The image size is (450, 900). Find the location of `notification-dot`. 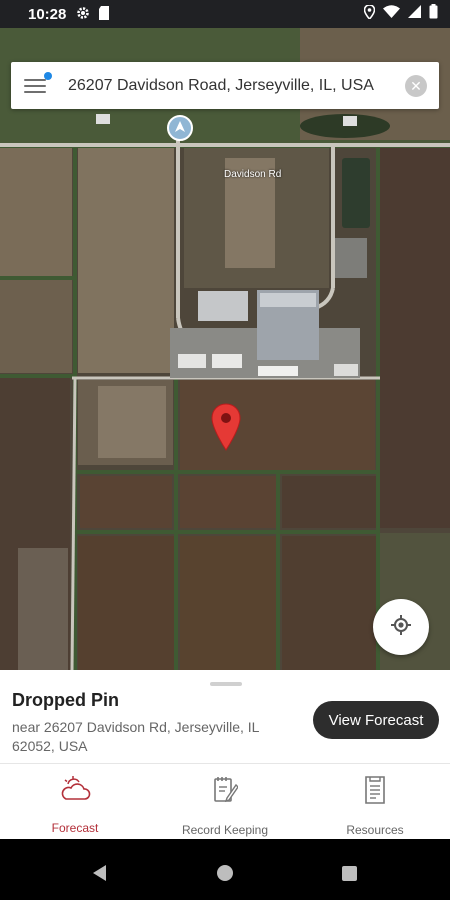

notification-dot is located at coordinates (48, 75).